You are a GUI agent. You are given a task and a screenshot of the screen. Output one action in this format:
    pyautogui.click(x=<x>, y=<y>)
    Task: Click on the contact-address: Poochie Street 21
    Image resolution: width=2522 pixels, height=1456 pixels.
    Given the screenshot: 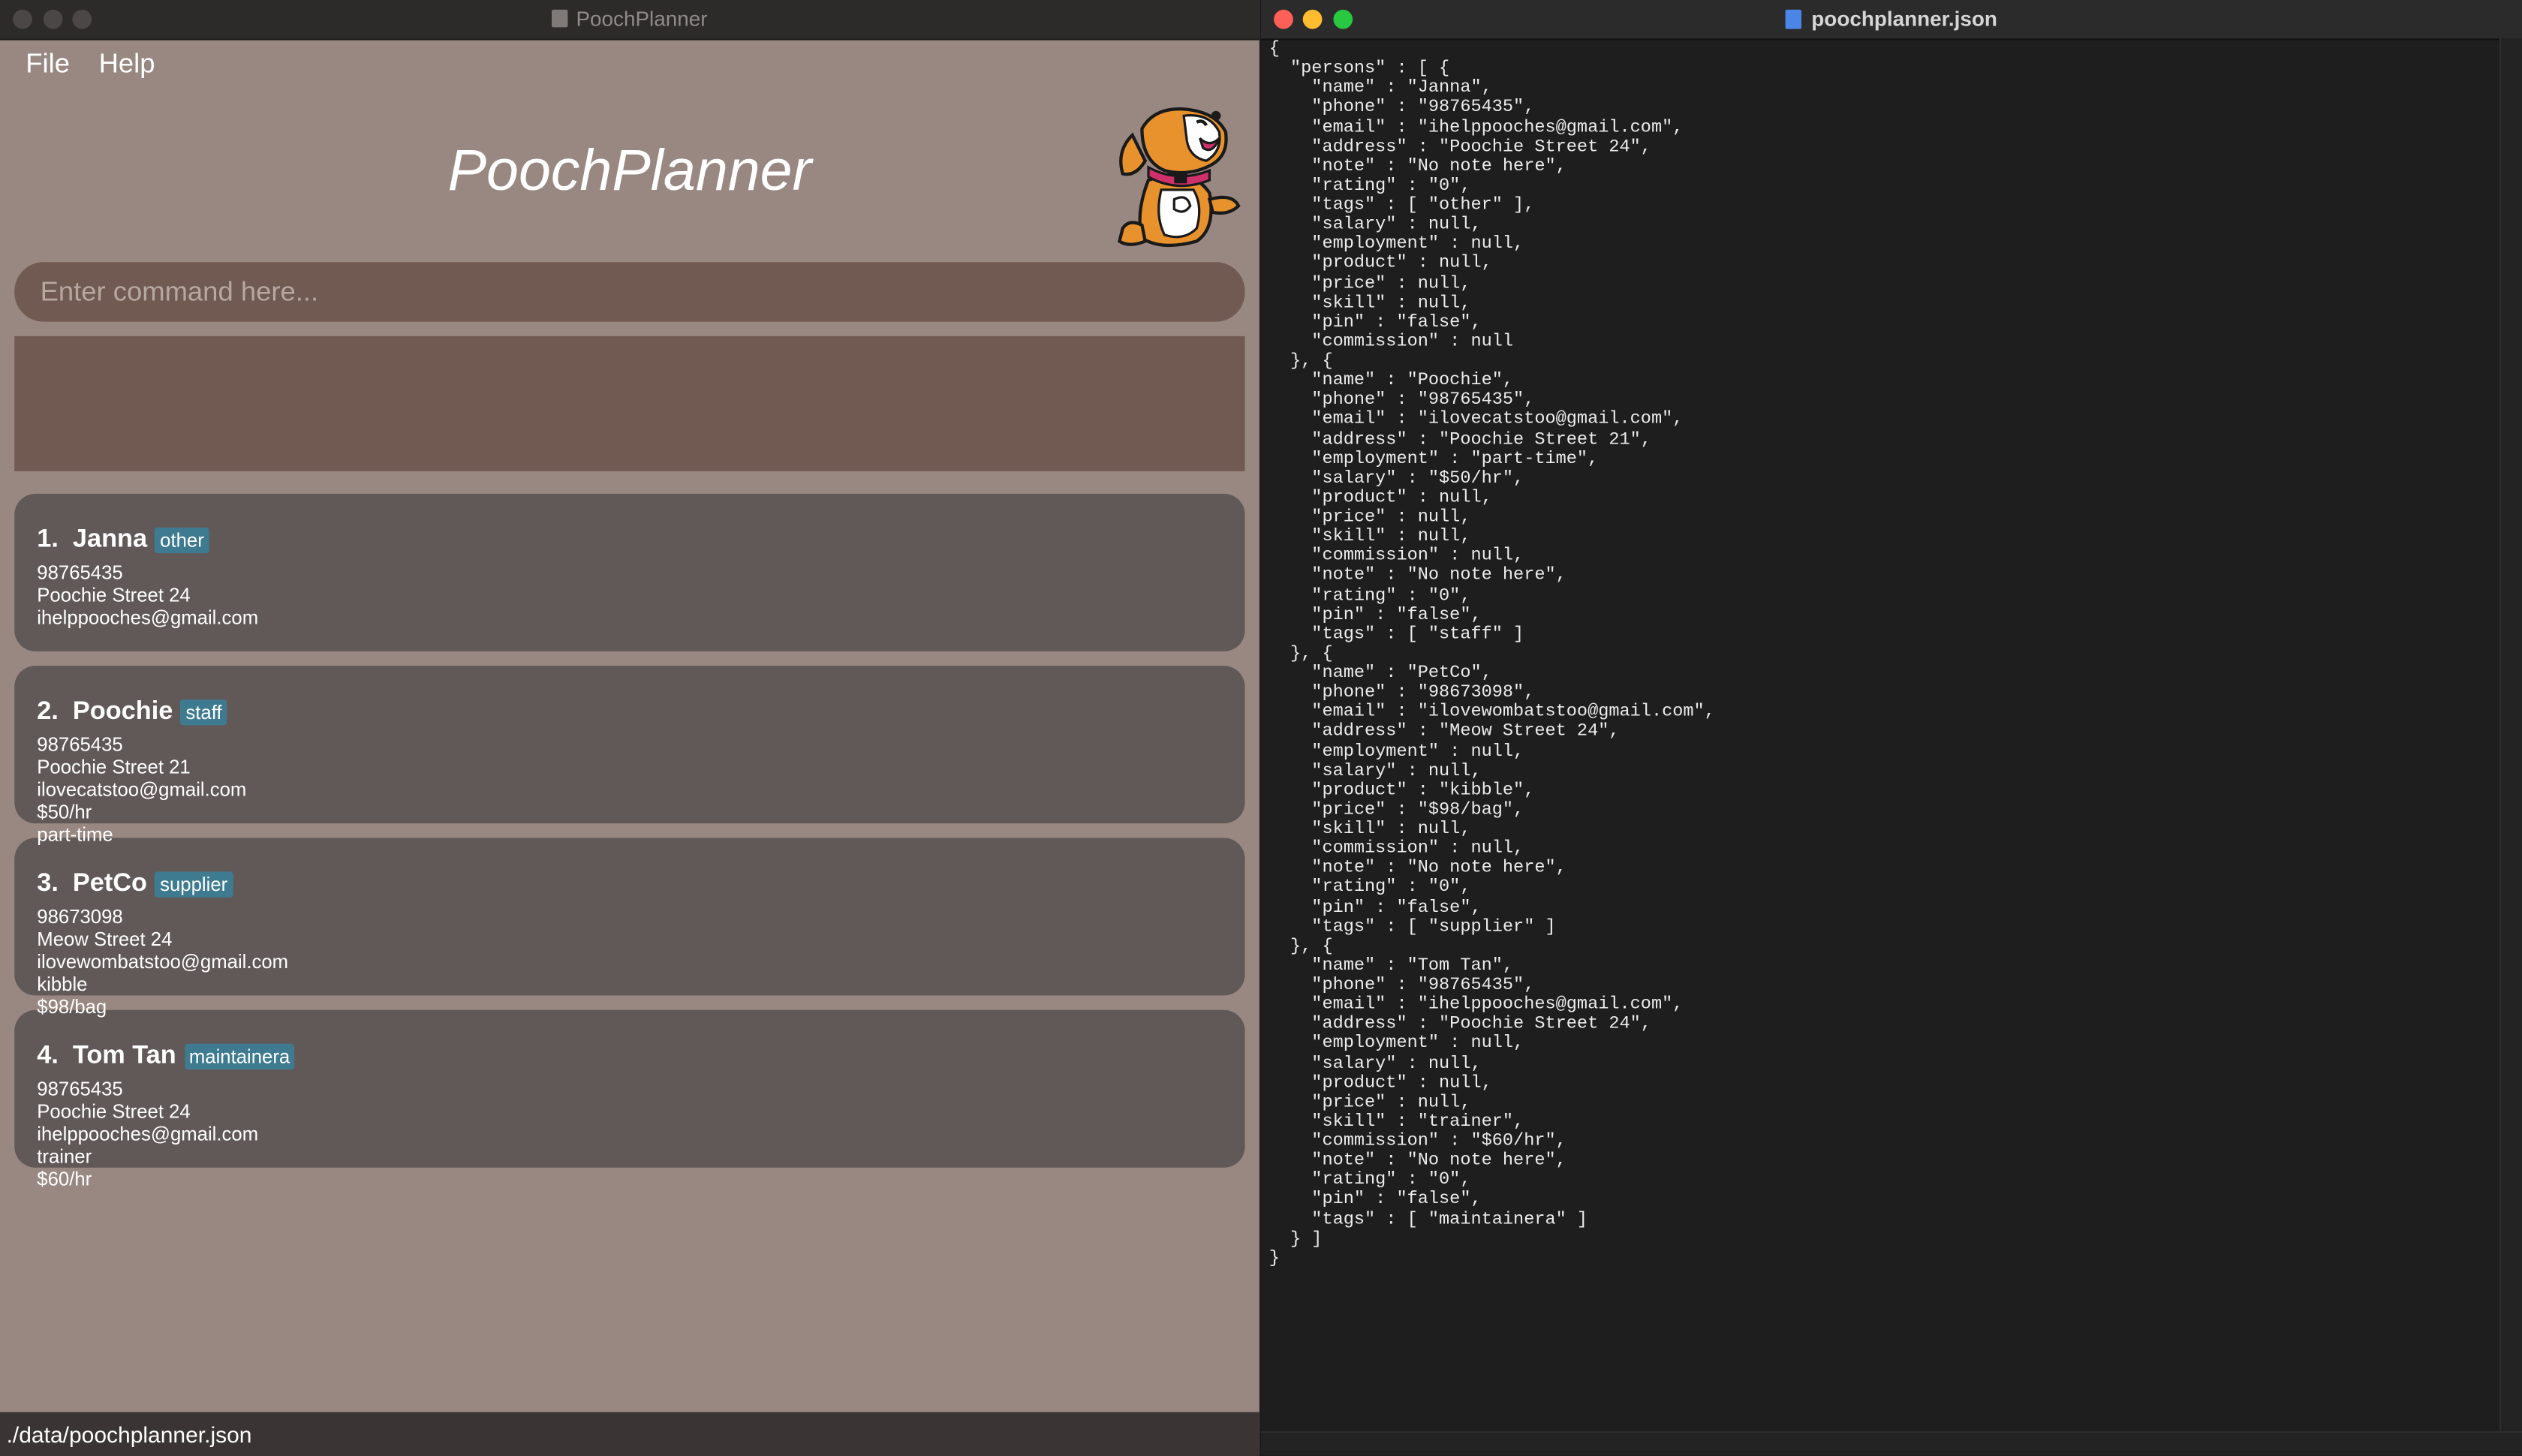 What is the action you would take?
    pyautogui.click(x=114, y=767)
    